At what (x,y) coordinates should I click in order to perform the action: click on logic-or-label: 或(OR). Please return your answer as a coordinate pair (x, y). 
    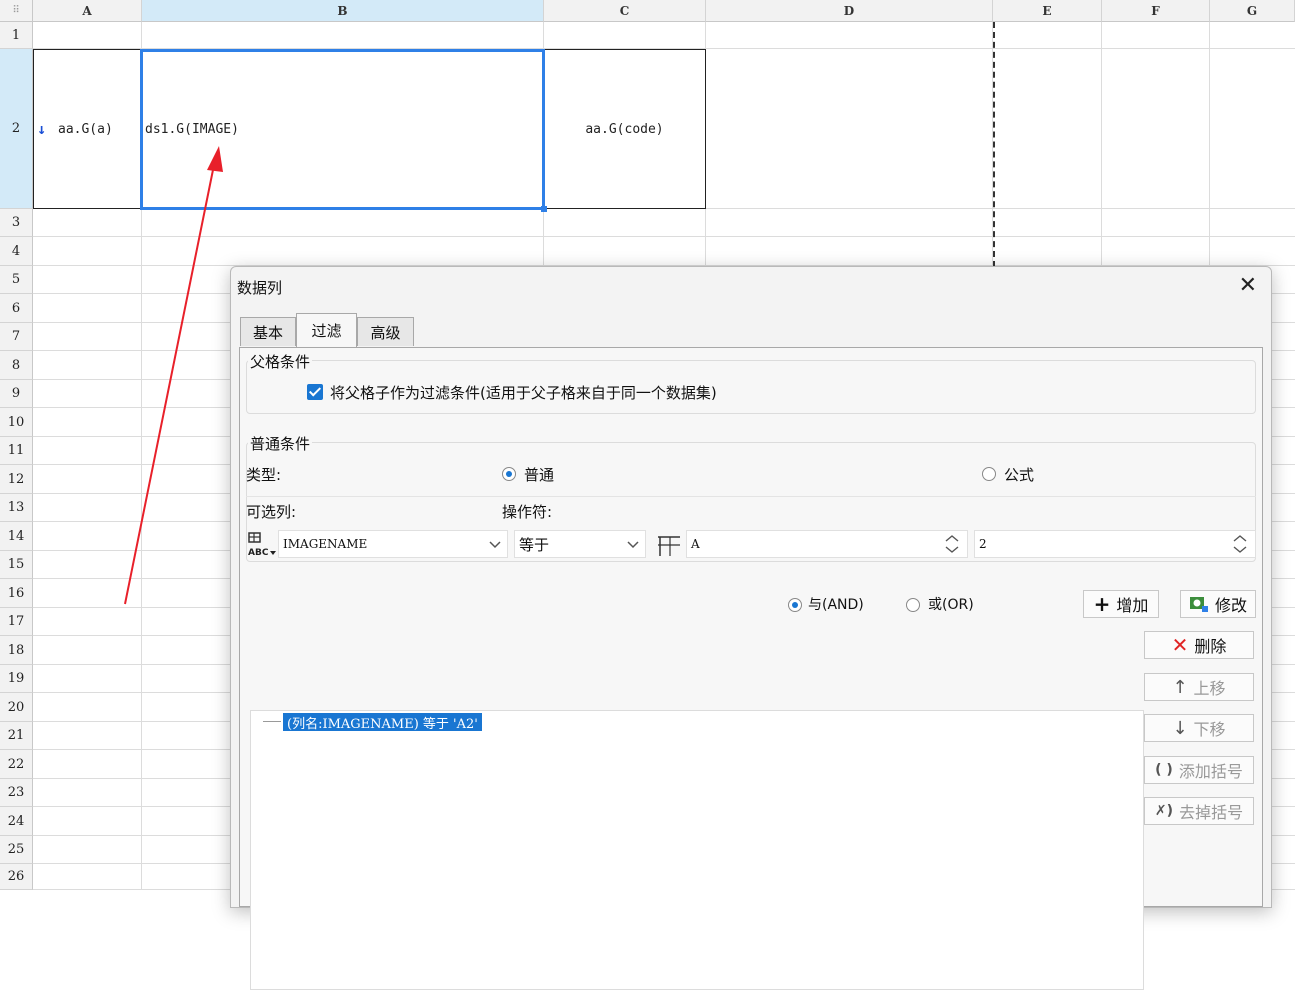
    Looking at the image, I should click on (951, 605).